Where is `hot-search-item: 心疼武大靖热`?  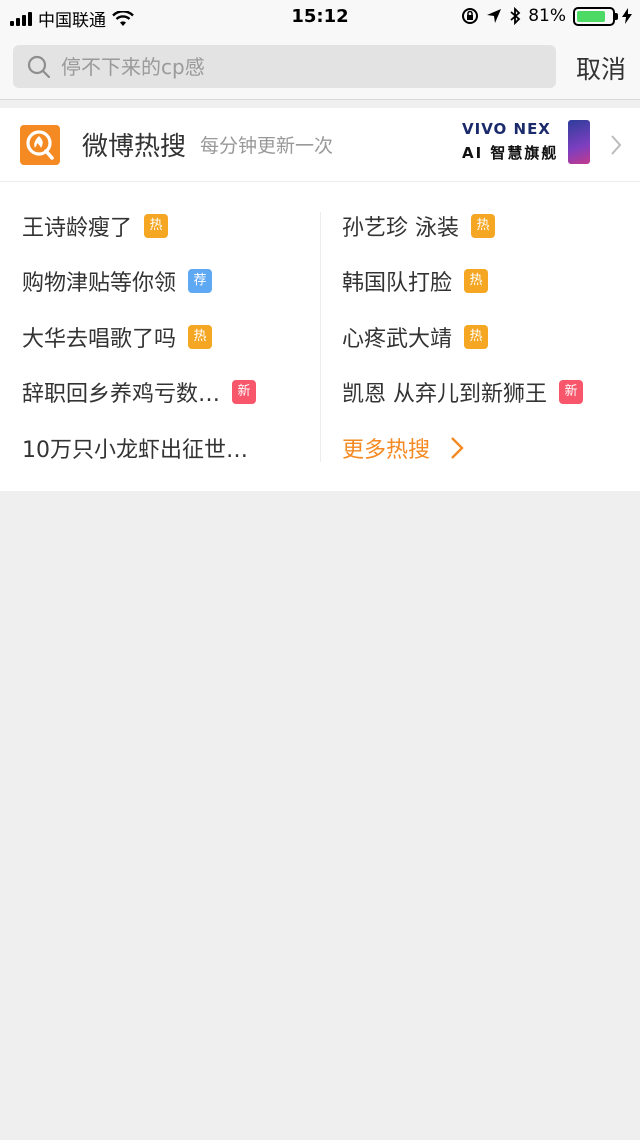
hot-search-item: 心疼武大靖热 is located at coordinates (487, 337).